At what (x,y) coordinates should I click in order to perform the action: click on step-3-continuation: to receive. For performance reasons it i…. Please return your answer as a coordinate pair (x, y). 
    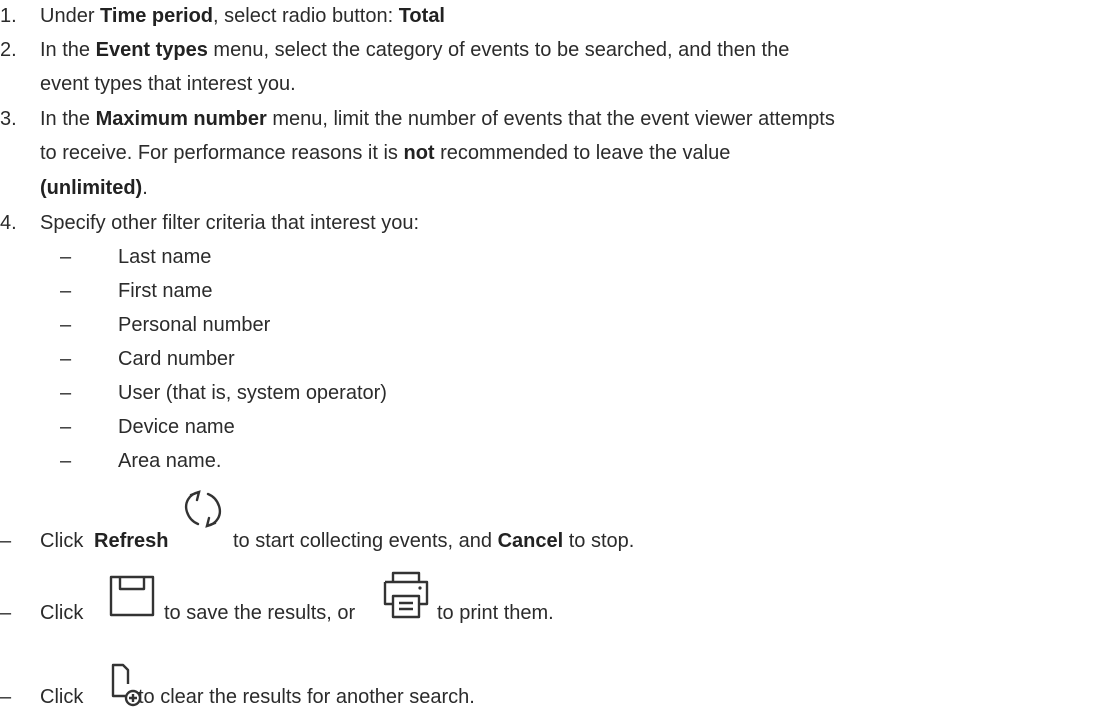
    Looking at the image, I should click on (385, 153).